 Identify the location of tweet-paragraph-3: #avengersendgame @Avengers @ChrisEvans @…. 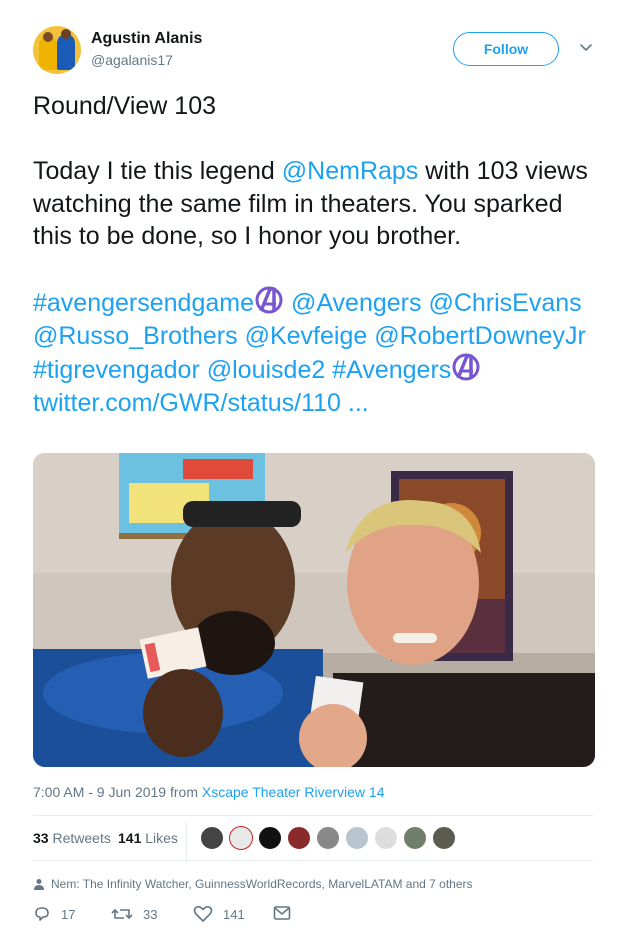
(315, 352).